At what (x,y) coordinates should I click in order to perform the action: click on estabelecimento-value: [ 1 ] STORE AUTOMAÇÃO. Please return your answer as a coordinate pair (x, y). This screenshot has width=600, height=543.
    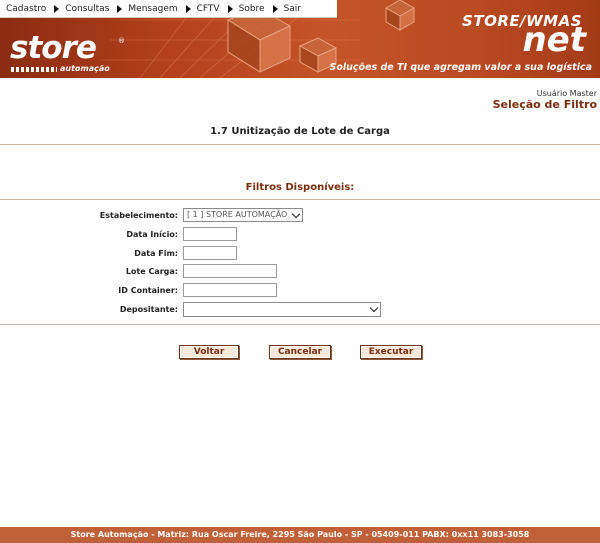
    Looking at the image, I should click on (237, 214).